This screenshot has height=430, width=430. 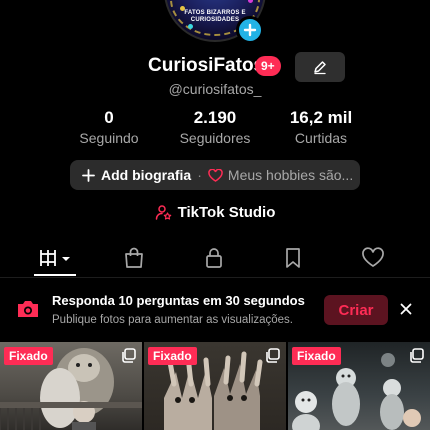 I want to click on tab-saved, so click(x=293, y=258).